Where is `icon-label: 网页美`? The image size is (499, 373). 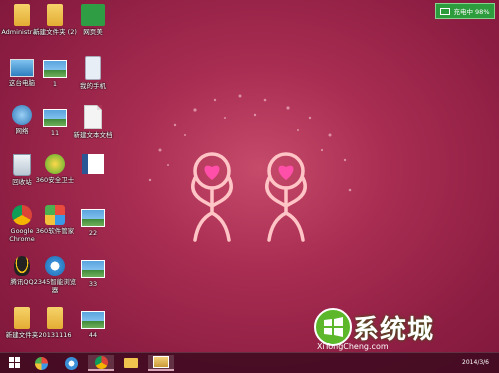
icon-label: 网页美 is located at coordinates (93, 32).